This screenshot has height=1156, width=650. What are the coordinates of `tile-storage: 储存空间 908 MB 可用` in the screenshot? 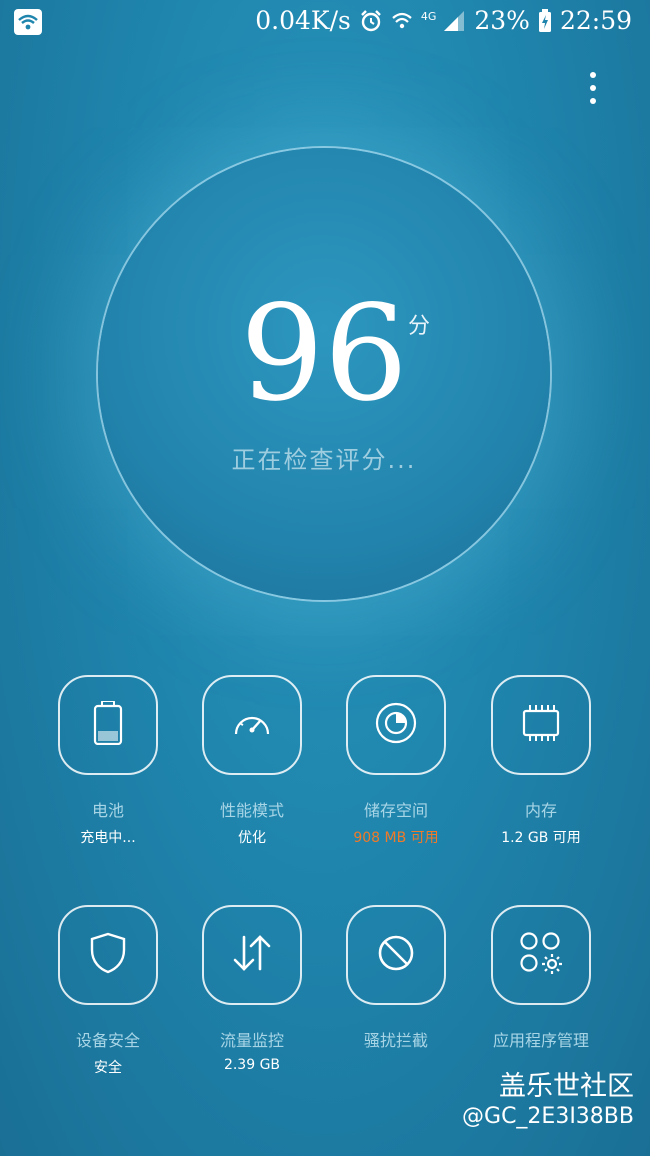 It's located at (396, 761).